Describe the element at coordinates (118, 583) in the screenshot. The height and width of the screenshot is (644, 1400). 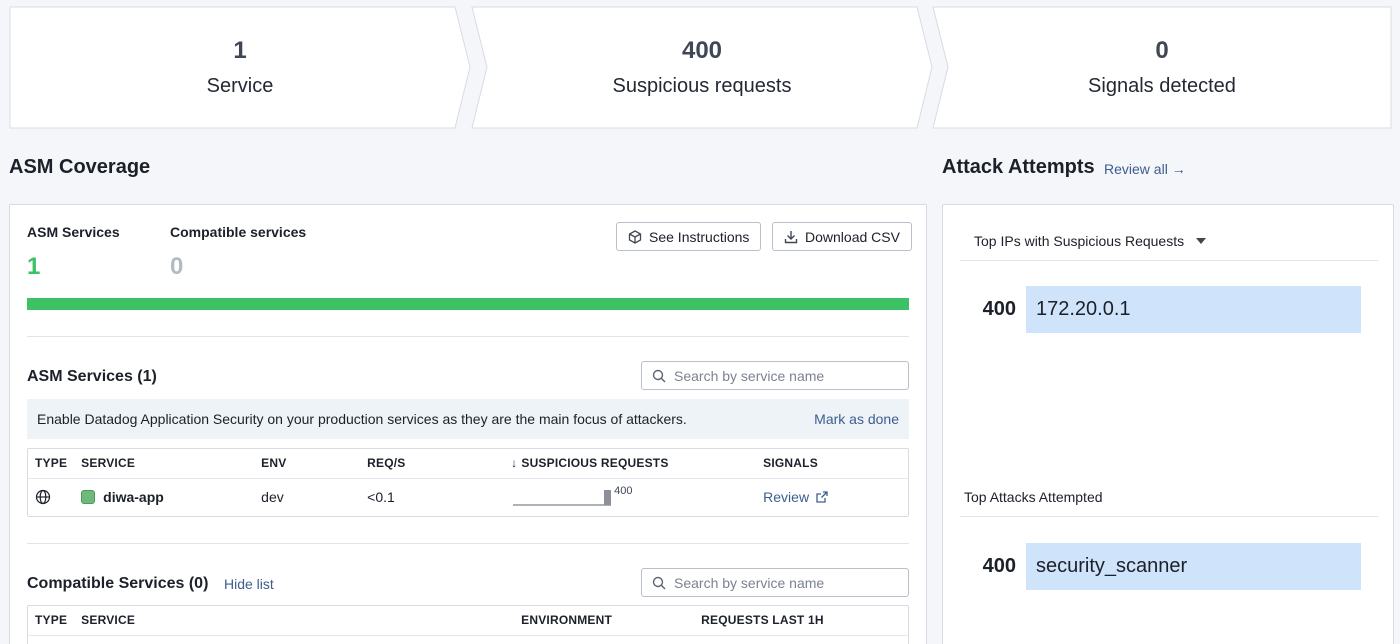
I see `compatible-services-title: Compatible Services (0)` at that location.